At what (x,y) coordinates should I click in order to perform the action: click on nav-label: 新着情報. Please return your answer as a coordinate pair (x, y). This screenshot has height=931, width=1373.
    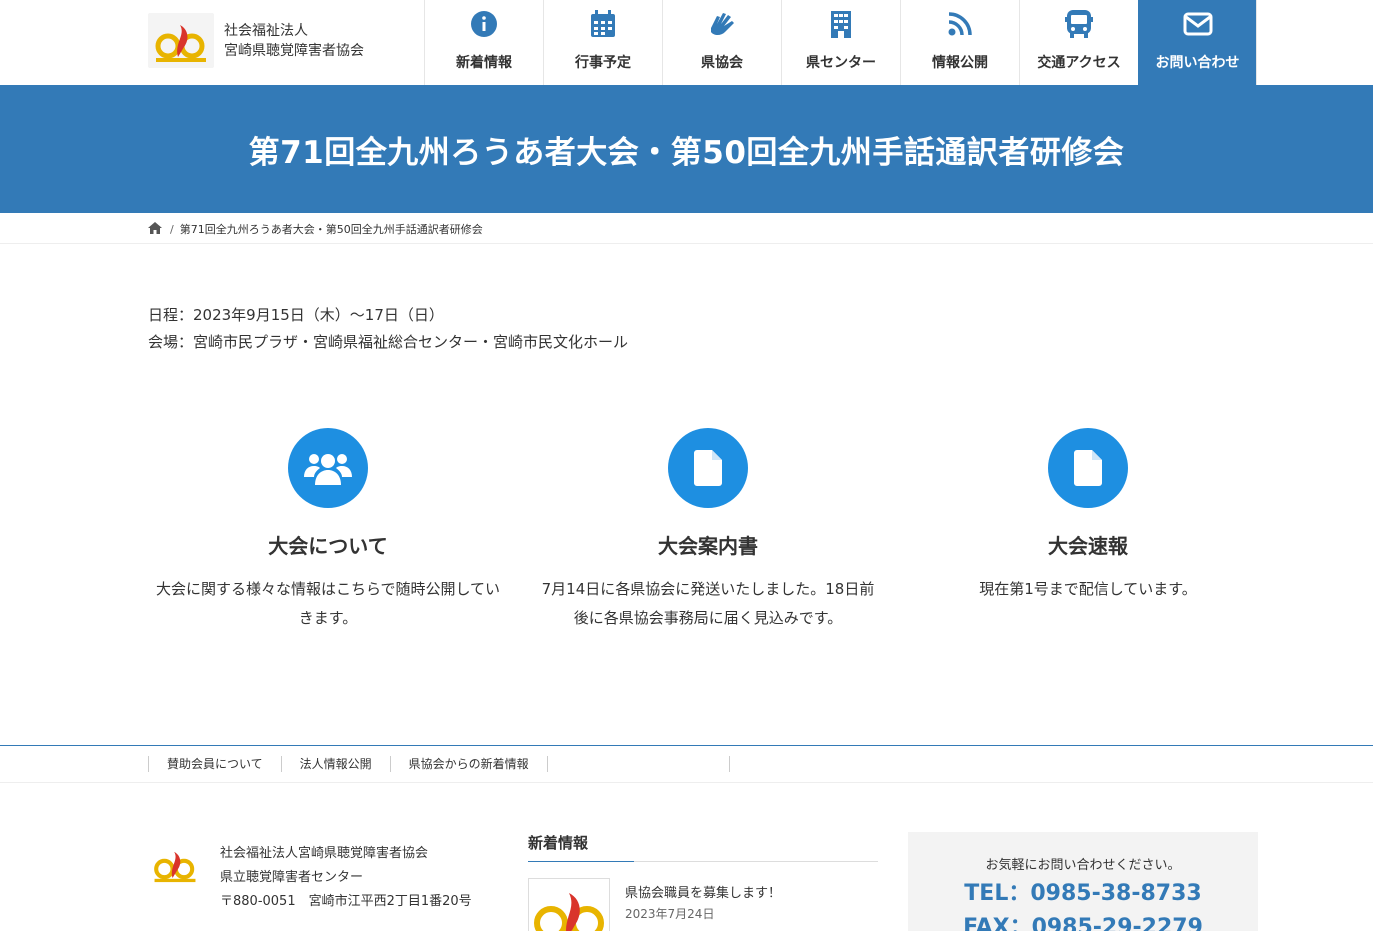
    Looking at the image, I should click on (484, 63).